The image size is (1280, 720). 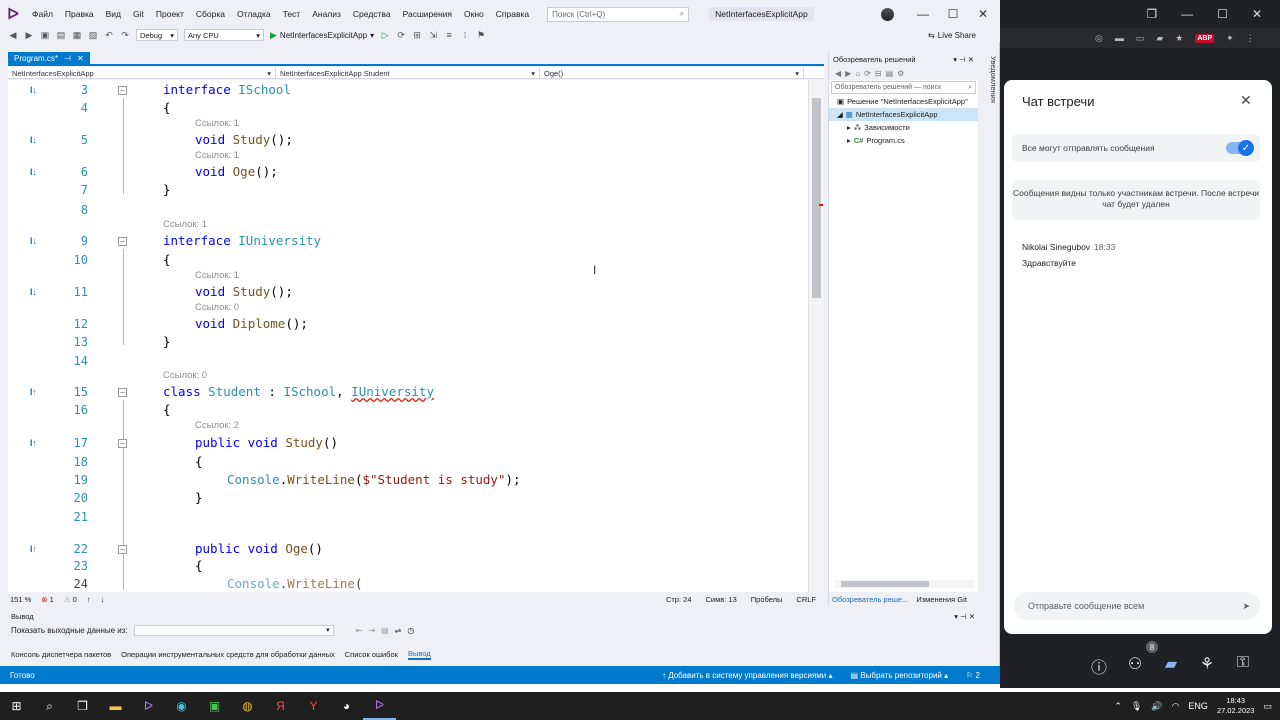 I want to click on down-arrow-icon: ↓, so click(x=103, y=599).